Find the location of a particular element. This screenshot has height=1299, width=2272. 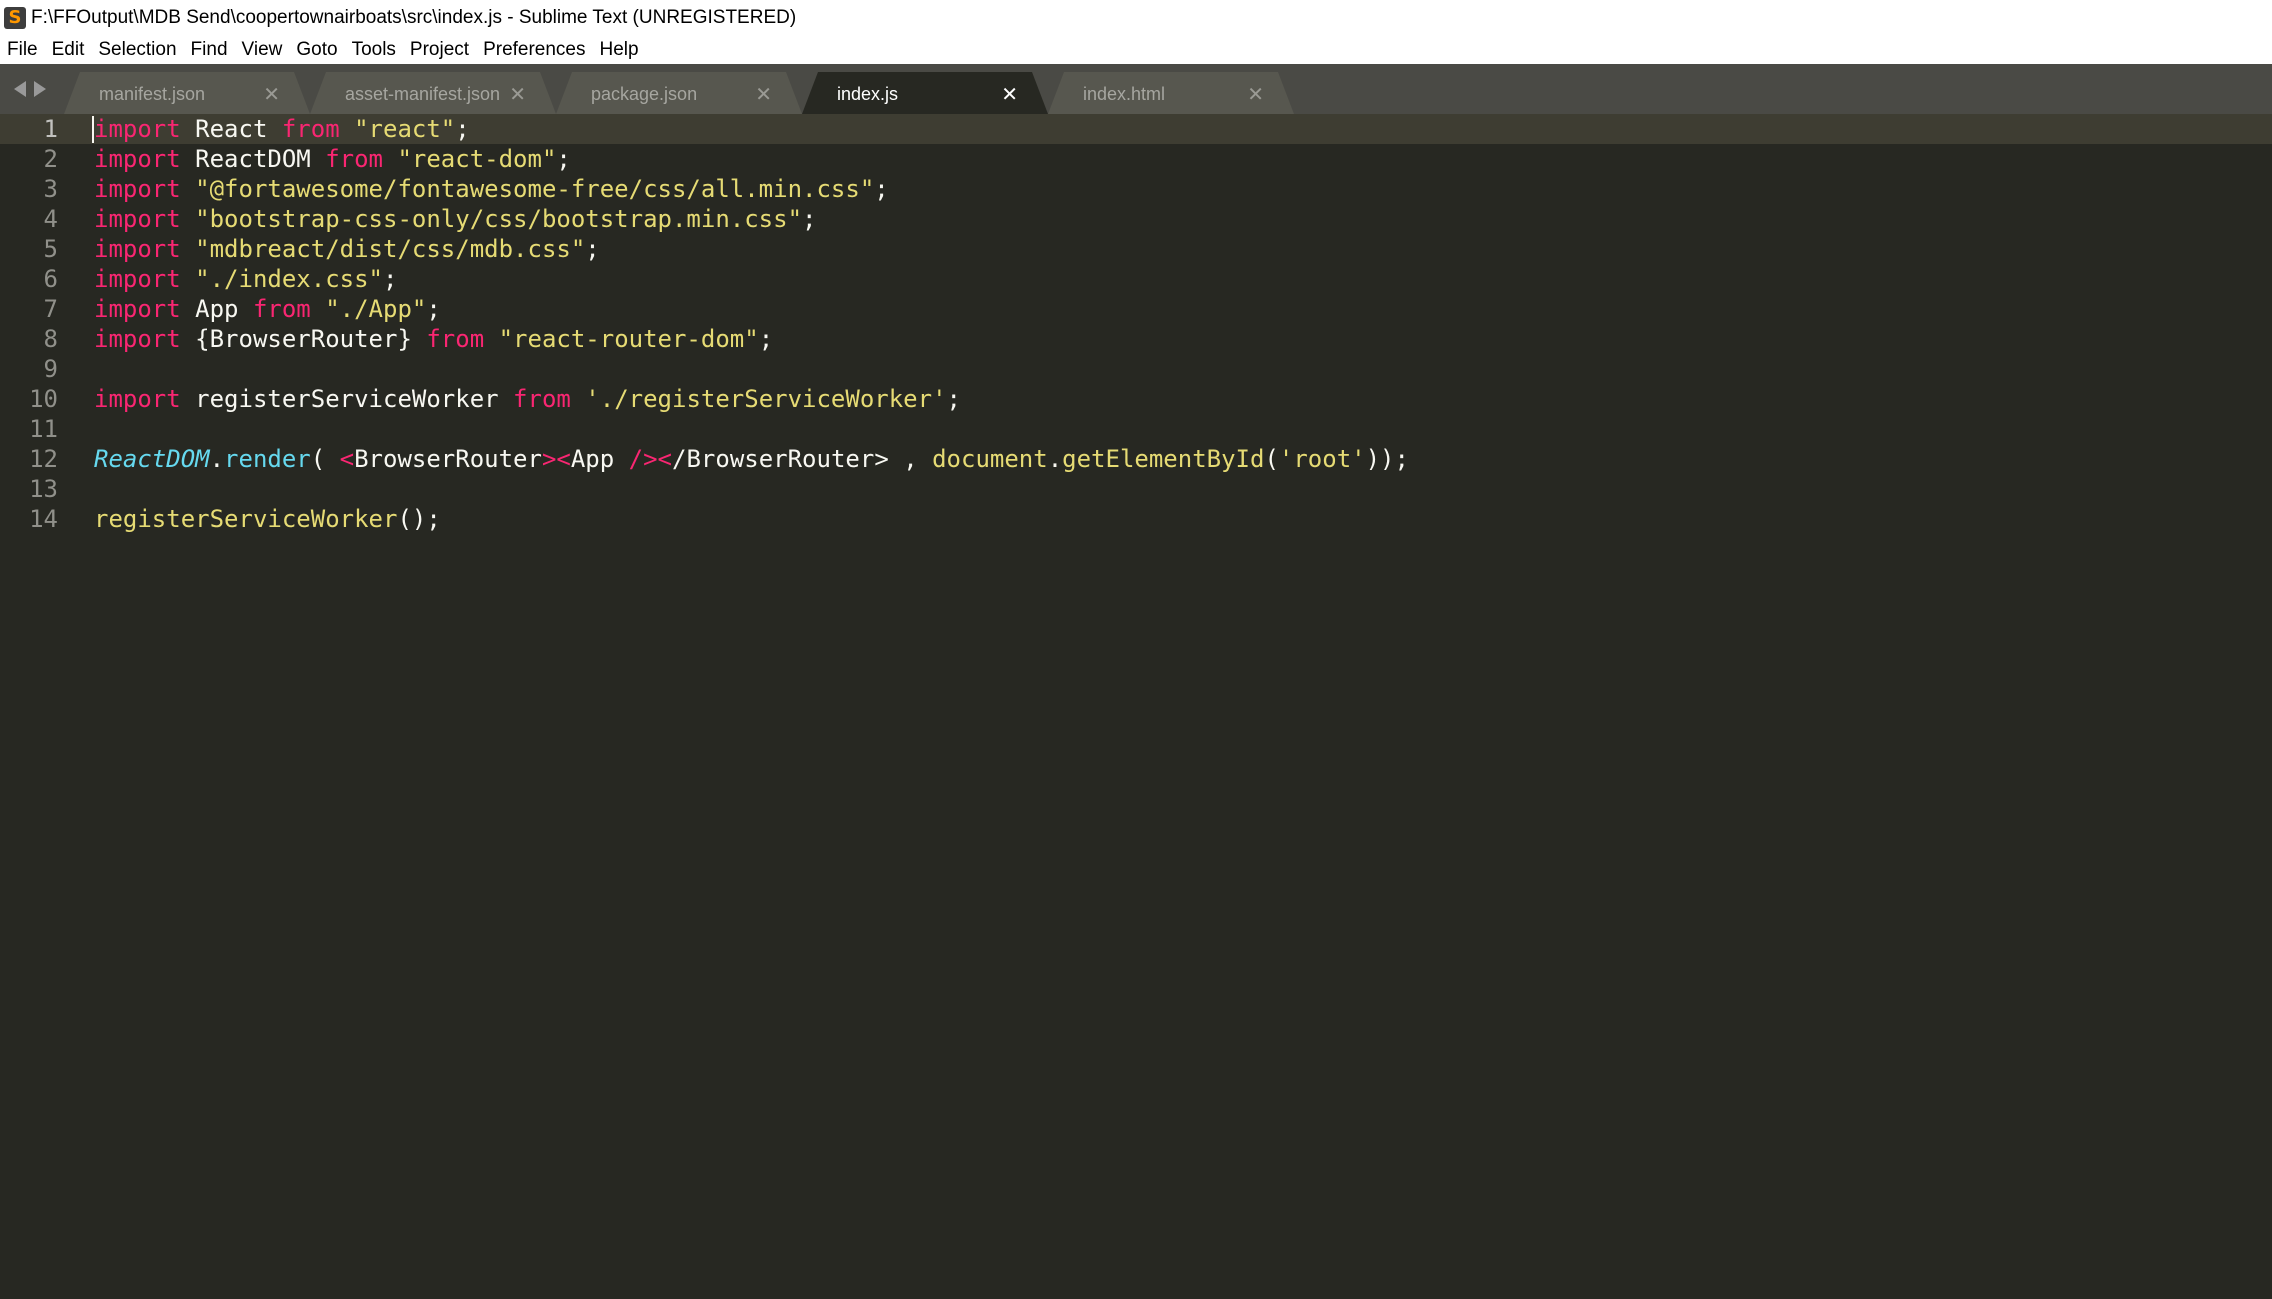

code-line: 6 import "./index.css"; is located at coordinates (1136, 279).